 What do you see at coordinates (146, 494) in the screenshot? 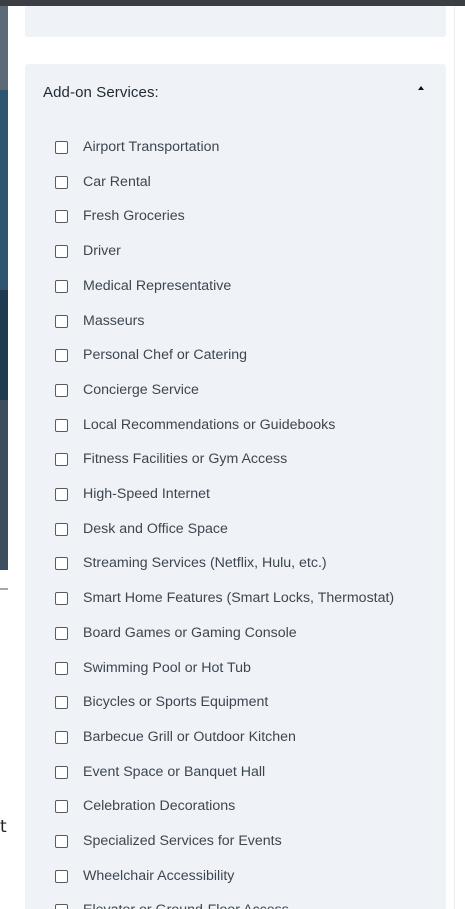
I see `addon-option-label: High-Speed Internet` at bounding box center [146, 494].